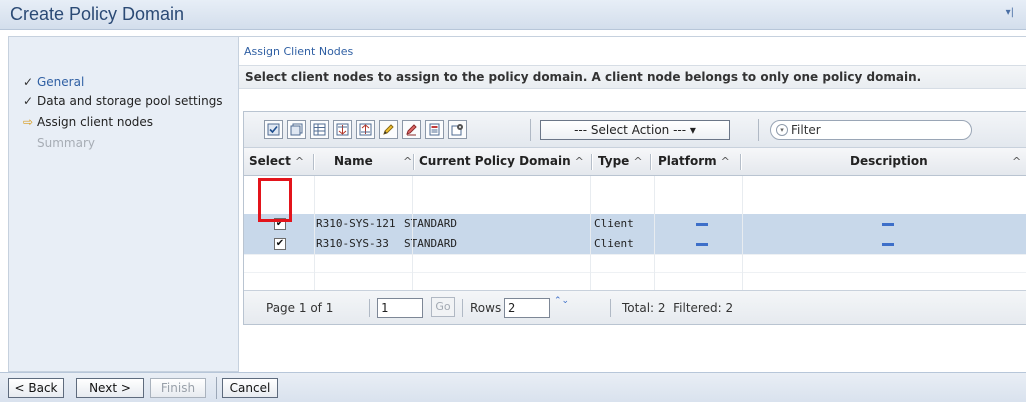  Describe the element at coordinates (280, 244) in the screenshot. I see `row-checkbox: ✔` at that location.